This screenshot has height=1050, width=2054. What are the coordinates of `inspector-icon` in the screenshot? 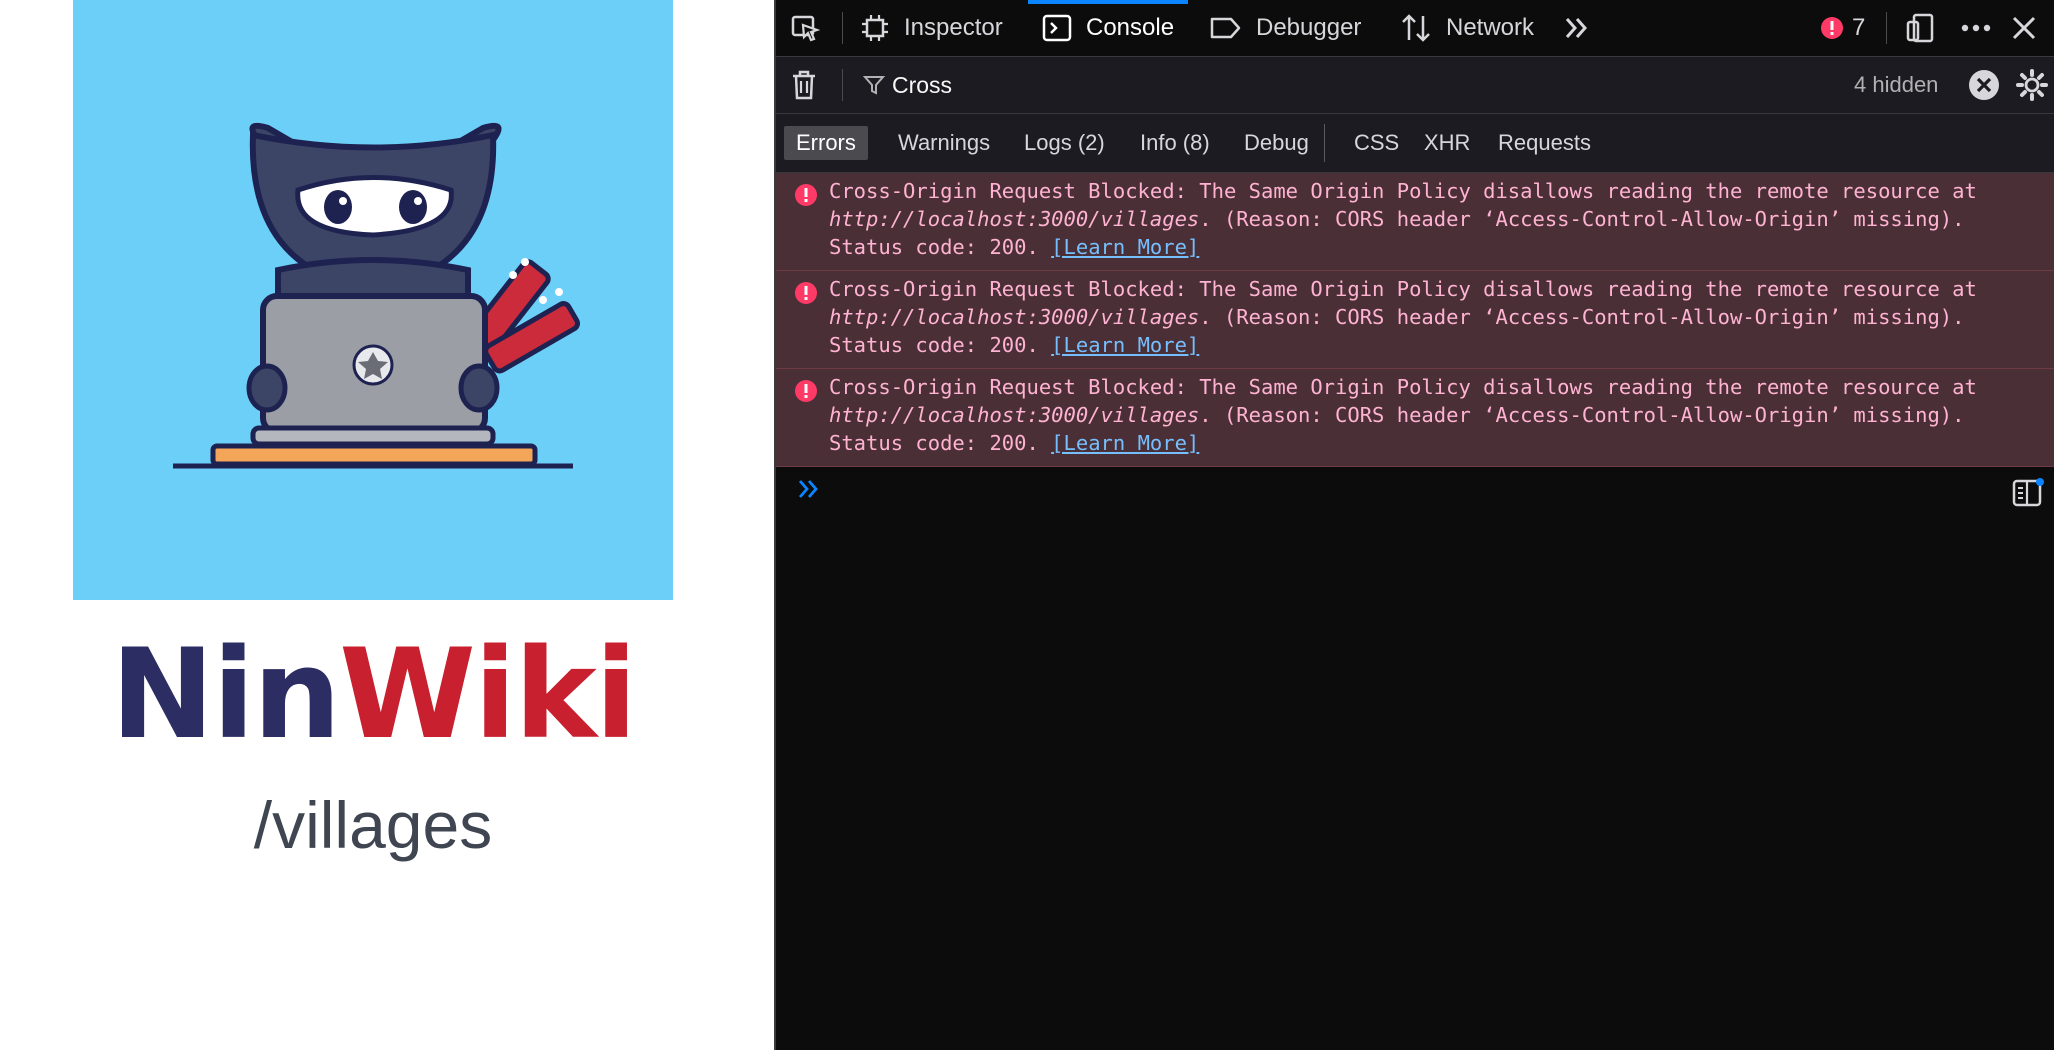 It's located at (875, 28).